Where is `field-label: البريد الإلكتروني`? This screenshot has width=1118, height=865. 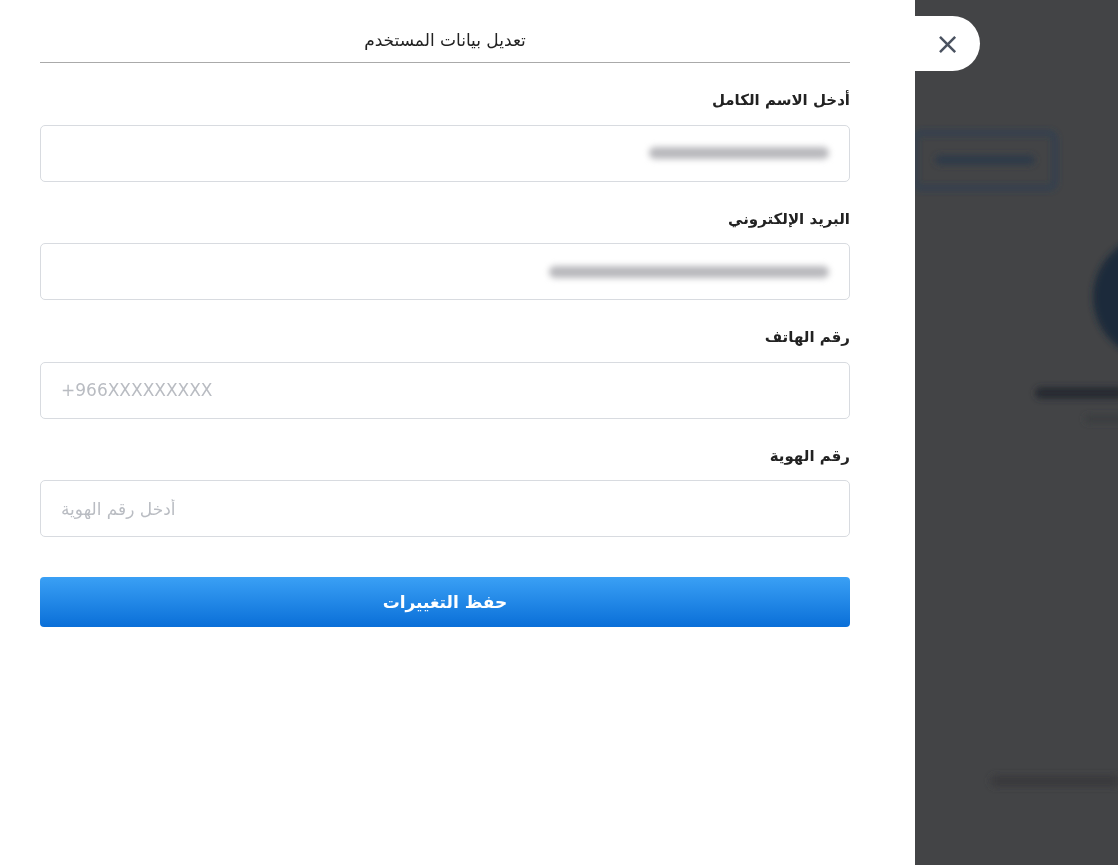
field-label: البريد الإلكتروني is located at coordinates (788, 219).